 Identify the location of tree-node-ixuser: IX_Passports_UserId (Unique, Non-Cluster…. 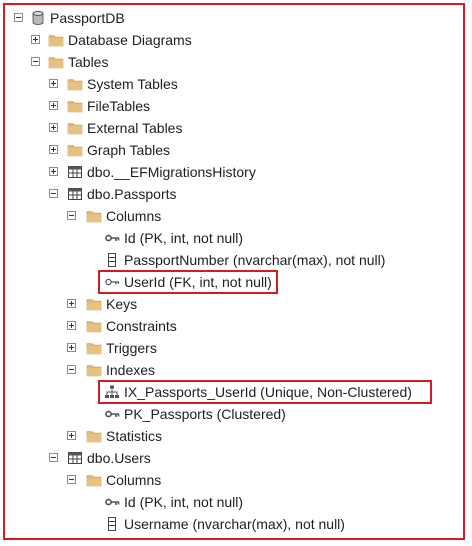
(236, 392).